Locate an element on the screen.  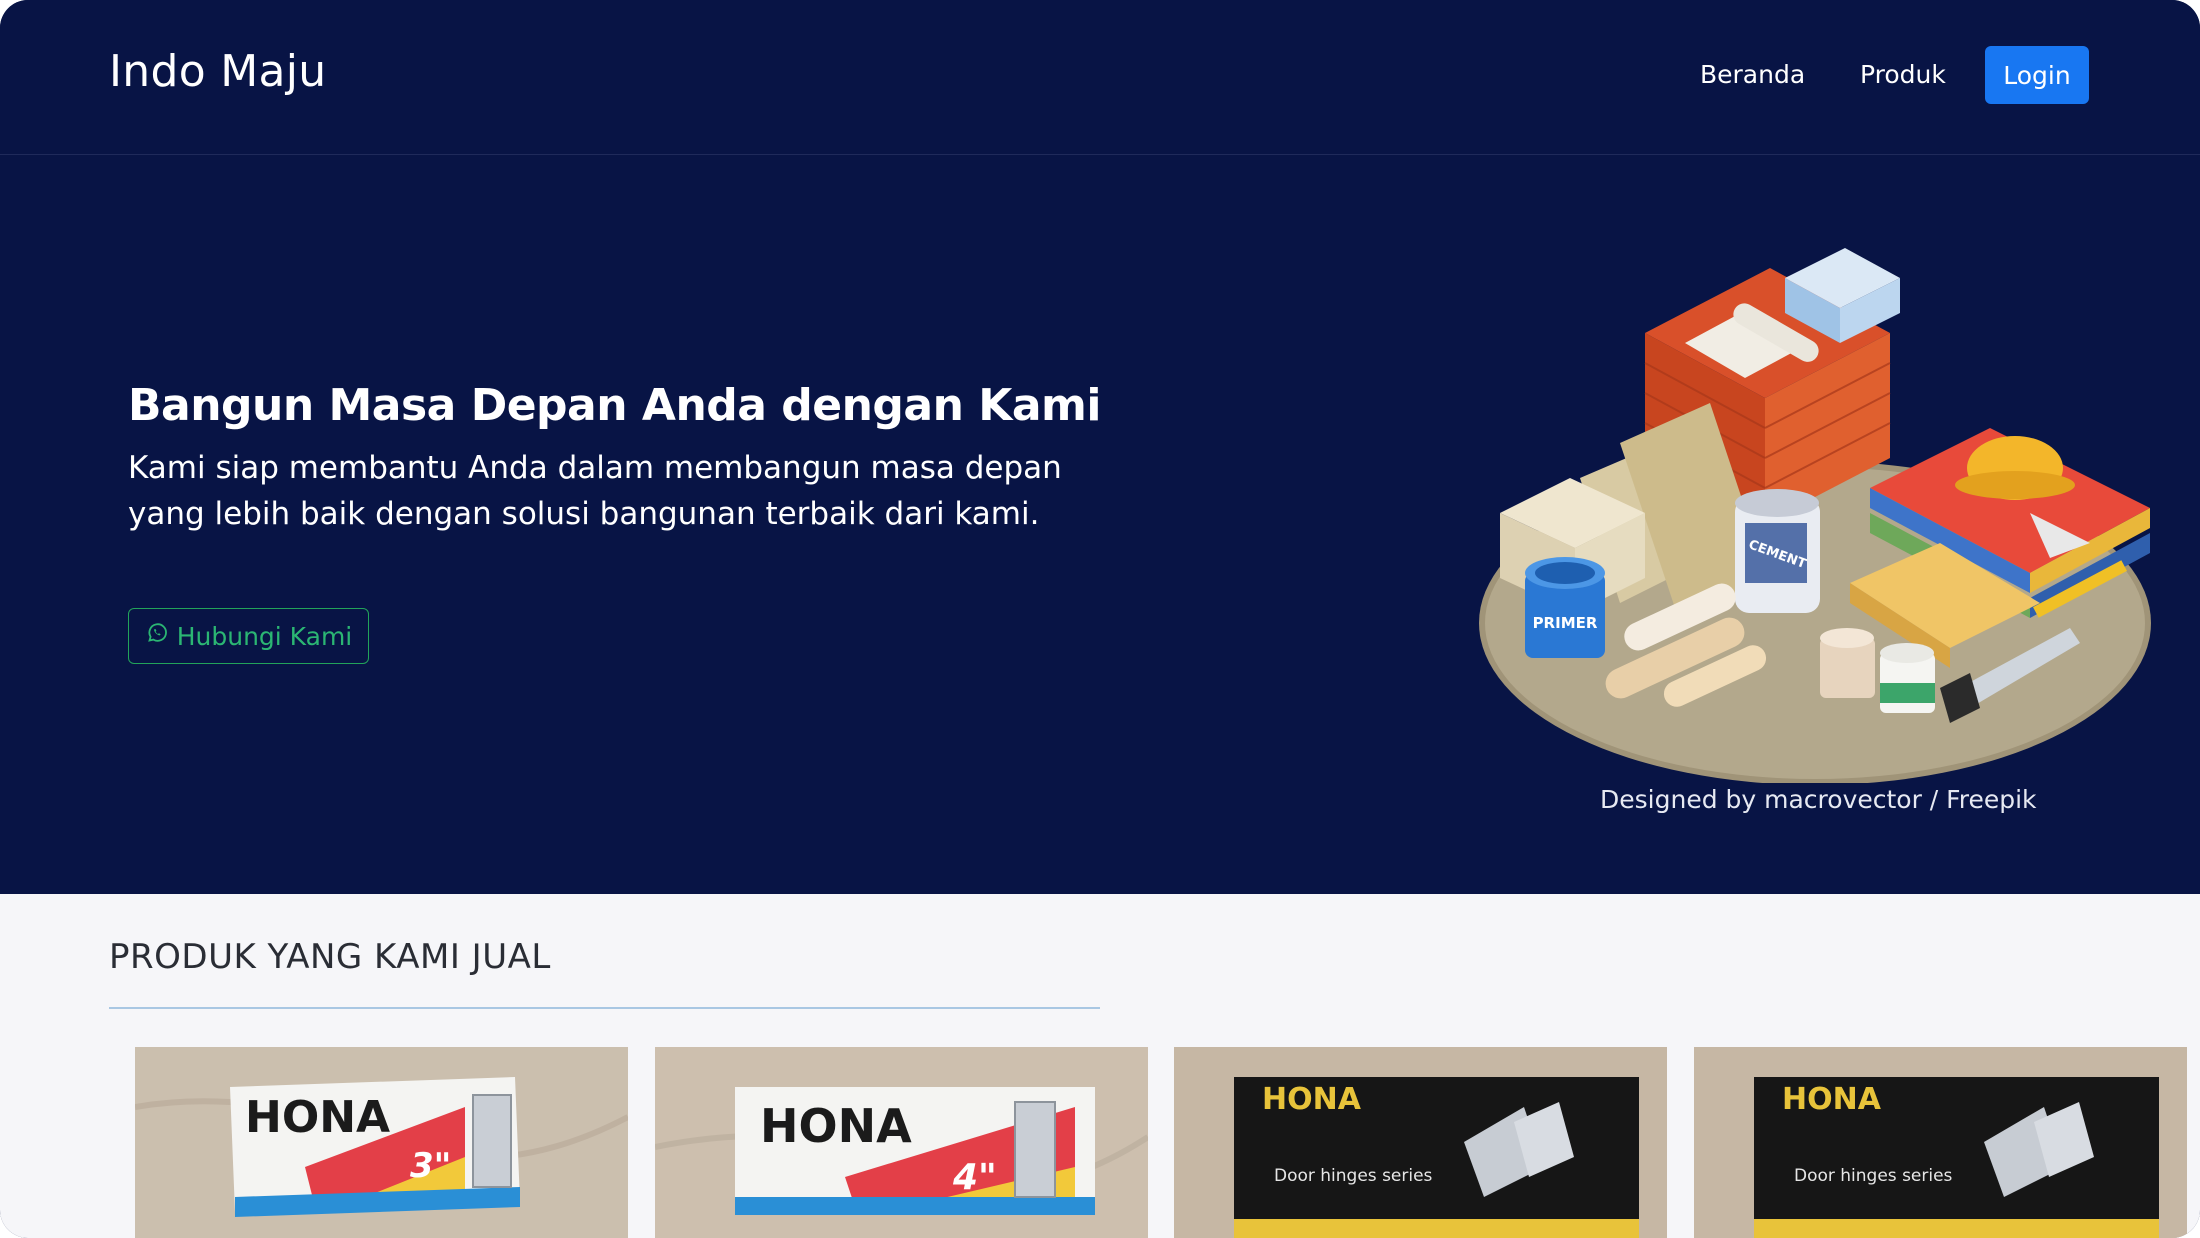
product-4-series: Door hinges series is located at coordinates (1873, 1176).